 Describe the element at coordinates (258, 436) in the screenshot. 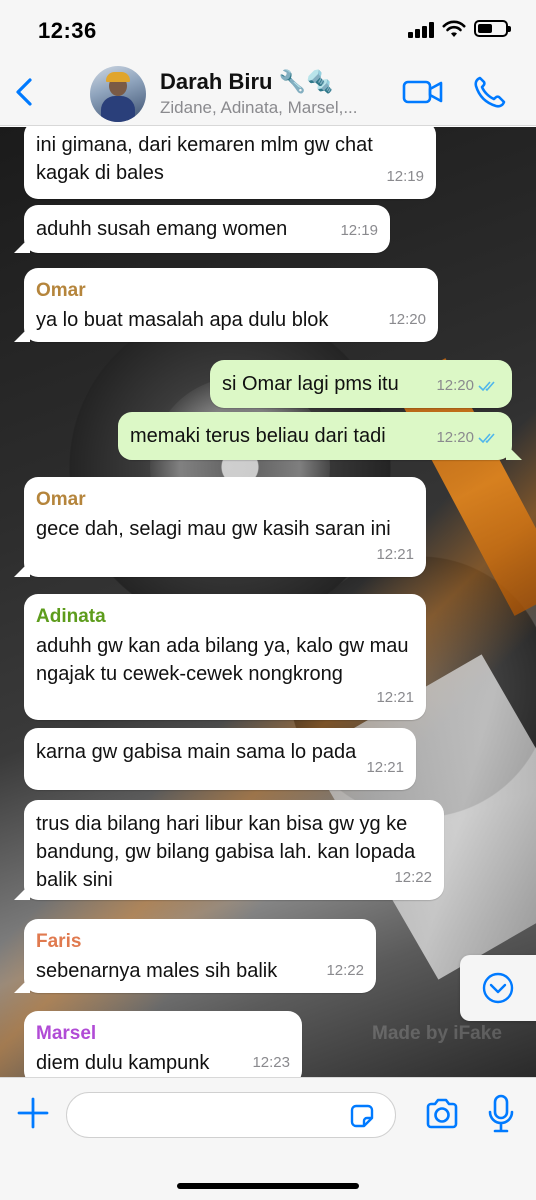

I see `message-text: memaki terus beliau dari tadi` at that location.